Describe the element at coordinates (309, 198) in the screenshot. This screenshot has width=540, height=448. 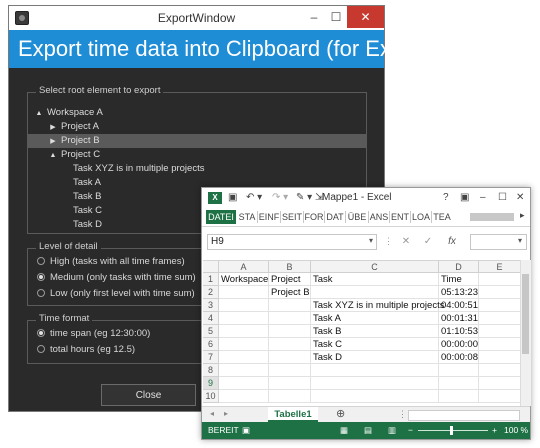
I see `customize-toolbar-icon: ✎ ▾ ⇲` at that location.